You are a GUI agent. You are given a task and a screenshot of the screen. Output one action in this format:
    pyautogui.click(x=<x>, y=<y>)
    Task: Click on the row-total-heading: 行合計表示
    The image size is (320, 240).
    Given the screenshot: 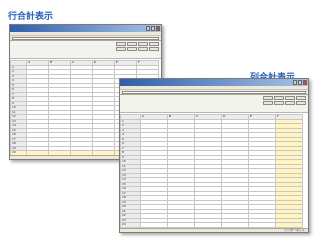 What is the action you would take?
    pyautogui.click(x=31, y=17)
    